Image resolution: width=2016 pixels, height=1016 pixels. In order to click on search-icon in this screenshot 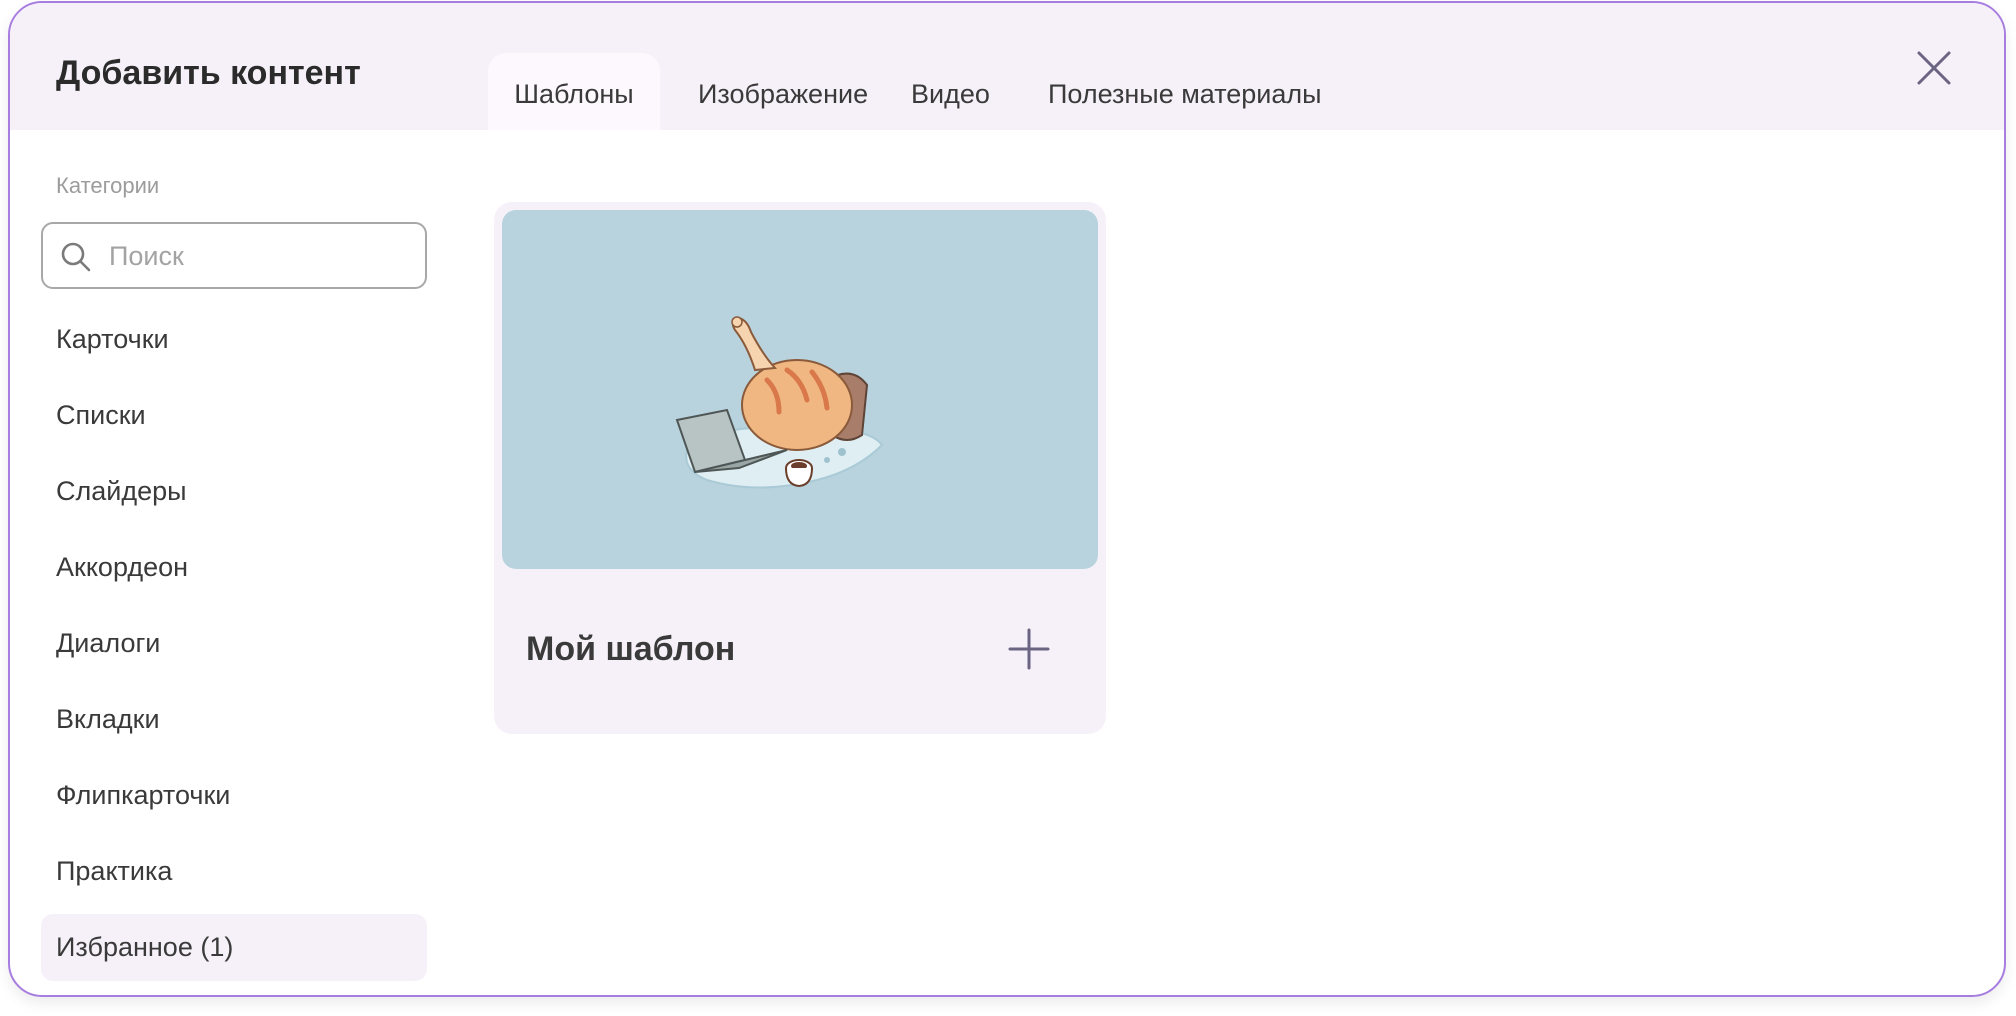, I will do `click(76, 257)`.